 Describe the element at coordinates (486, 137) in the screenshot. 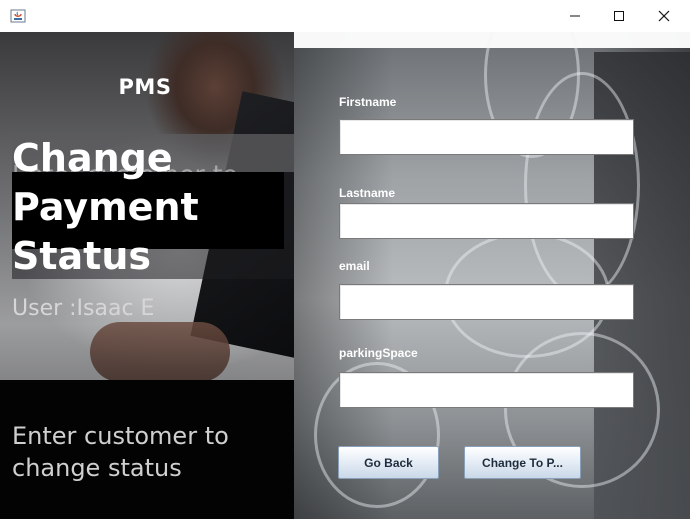

I see `firstname-field` at that location.